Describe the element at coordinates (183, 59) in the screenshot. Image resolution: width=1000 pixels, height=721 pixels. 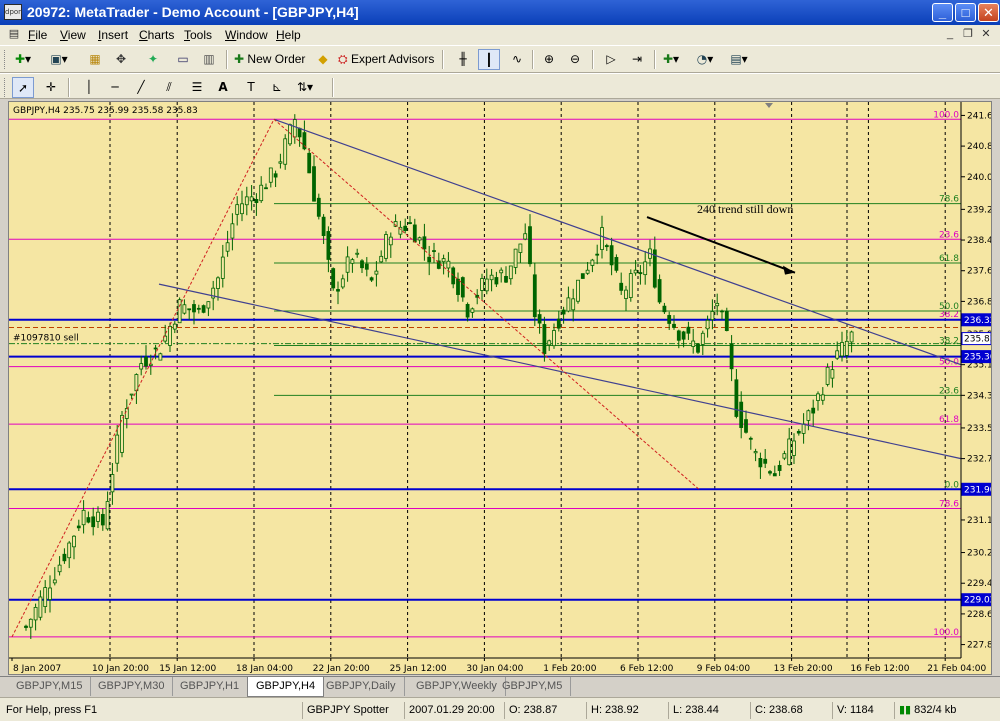
I see `terminal-button: ▭` at that location.